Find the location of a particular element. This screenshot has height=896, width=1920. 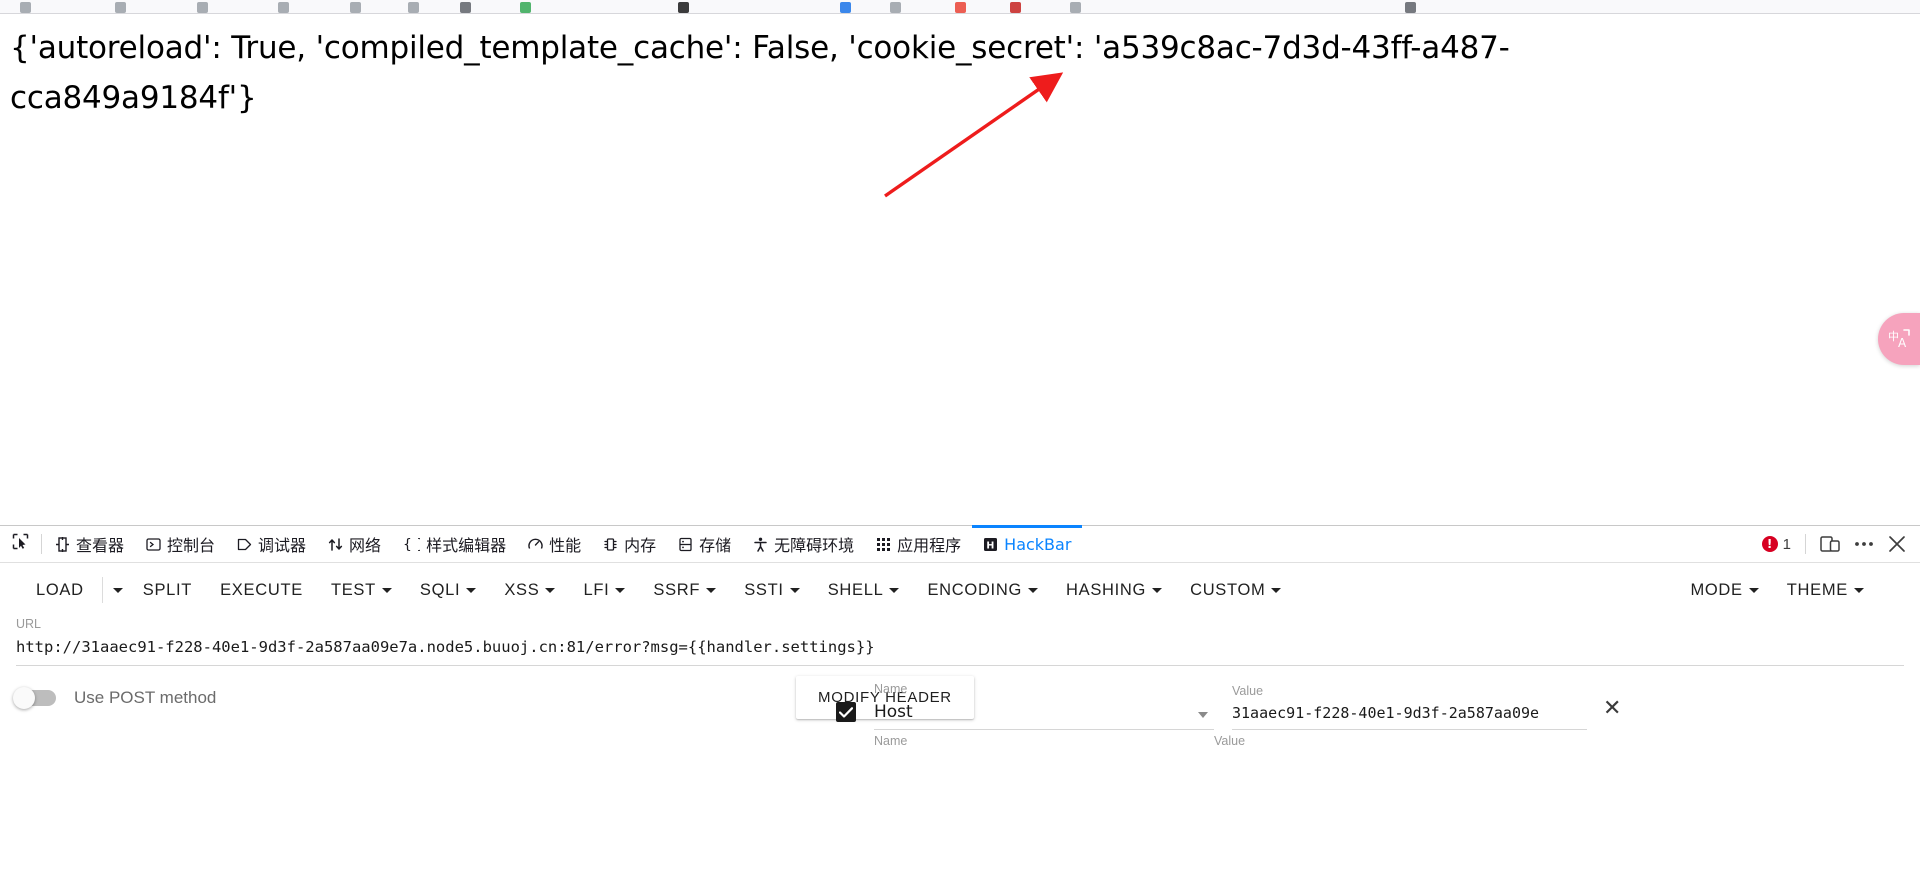

tab-performance: 性能 is located at coordinates (554, 544).